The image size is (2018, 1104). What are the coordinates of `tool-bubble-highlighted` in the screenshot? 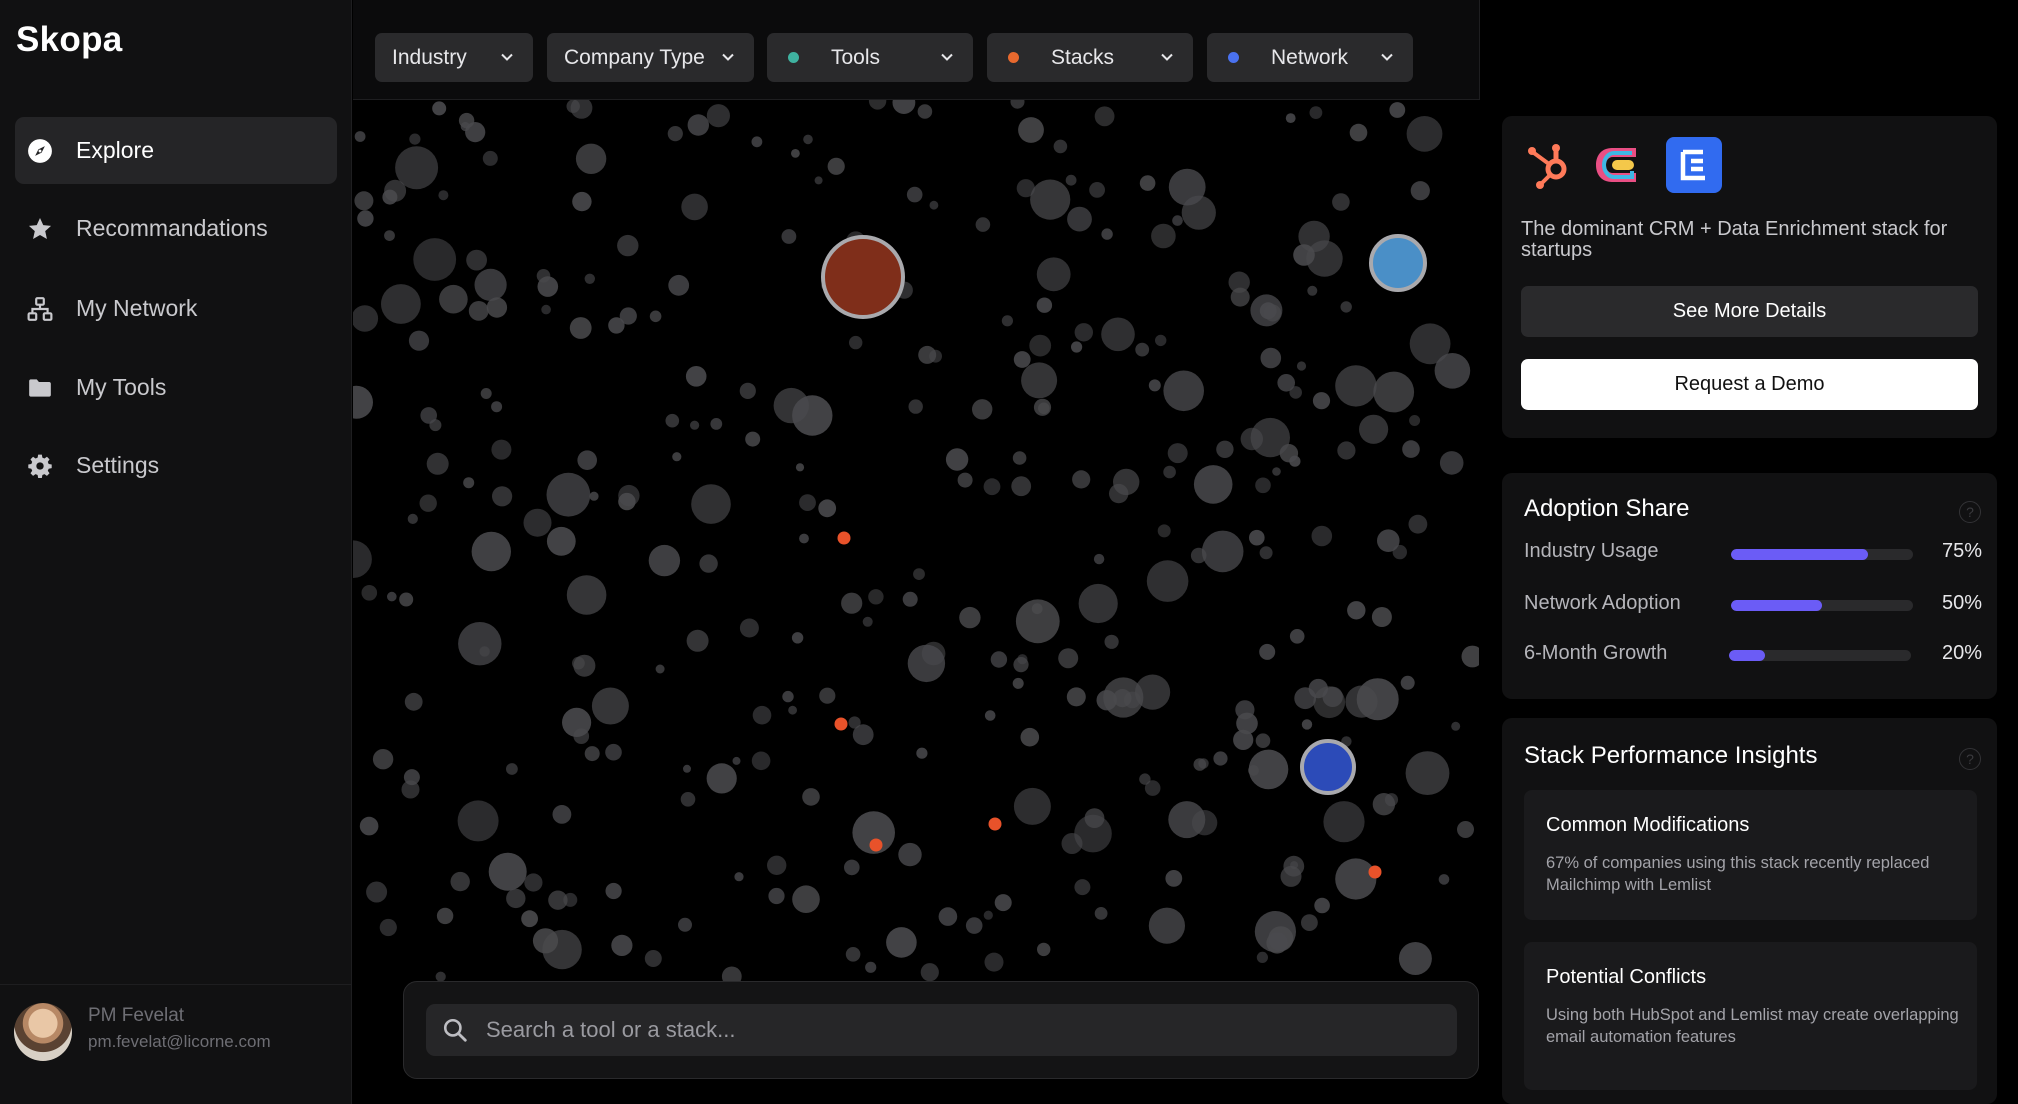 It's located at (1398, 263).